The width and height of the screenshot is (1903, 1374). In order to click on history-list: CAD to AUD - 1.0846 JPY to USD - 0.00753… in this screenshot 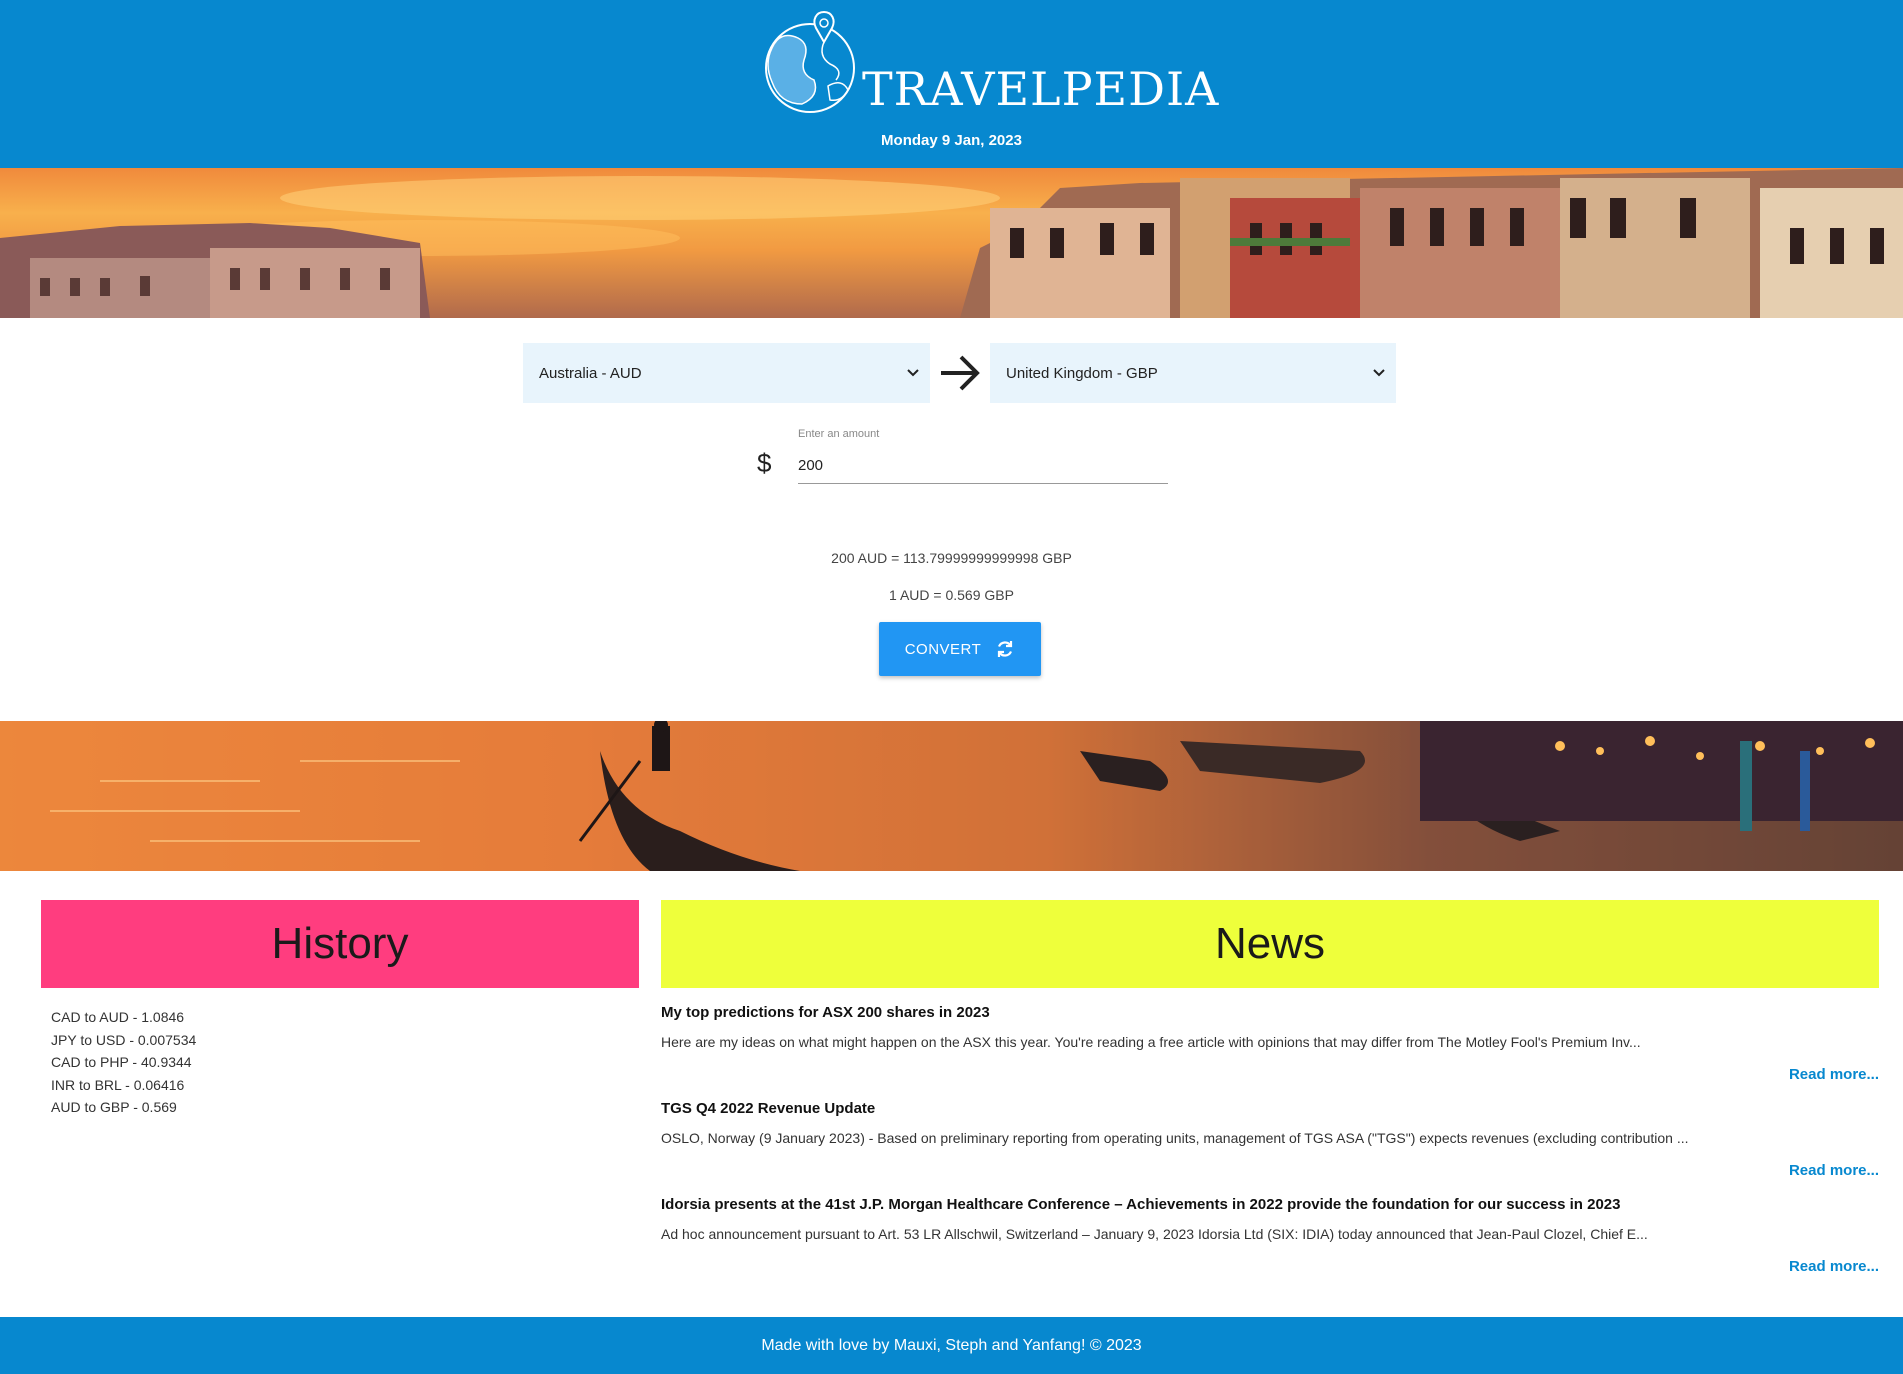, I will do `click(123, 1062)`.